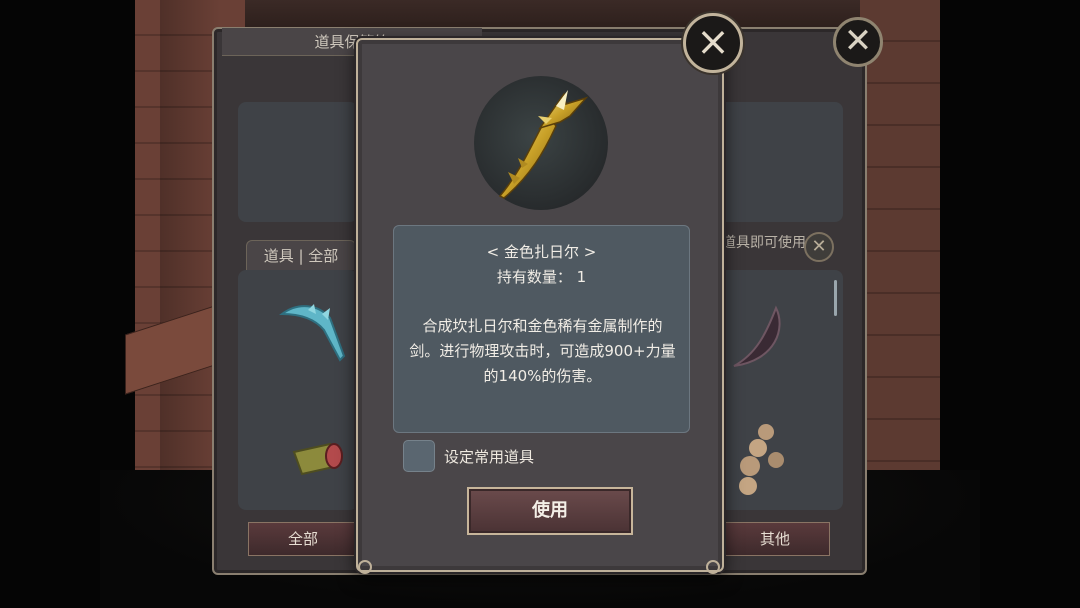  What do you see at coordinates (780, 162) in the screenshot?
I see `storage-slot-top-right` at bounding box center [780, 162].